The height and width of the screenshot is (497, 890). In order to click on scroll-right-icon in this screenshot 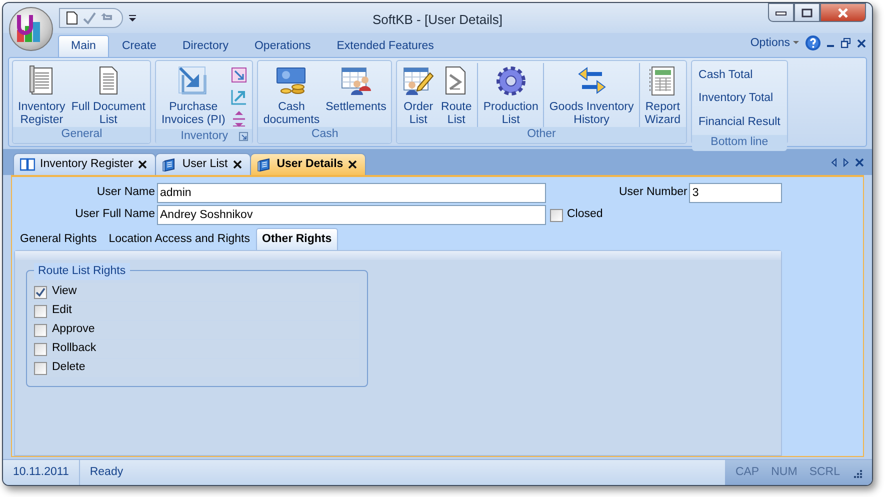, I will do `click(846, 162)`.